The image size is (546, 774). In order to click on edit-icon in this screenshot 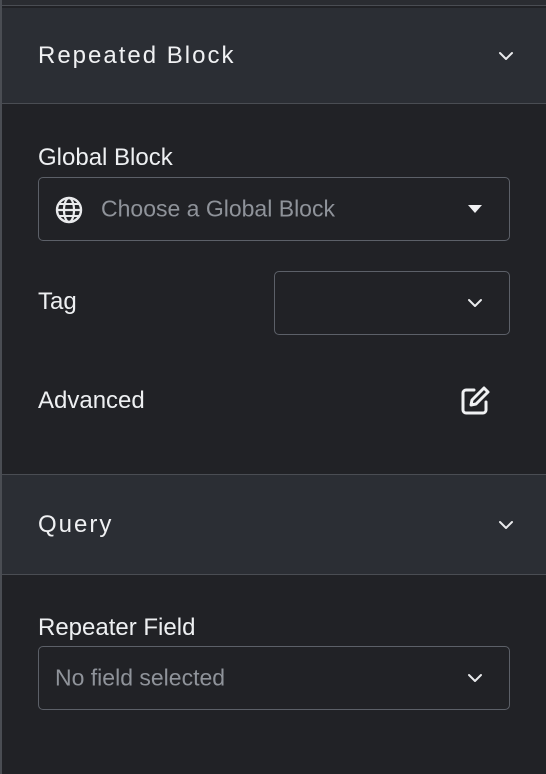, I will do `click(475, 401)`.